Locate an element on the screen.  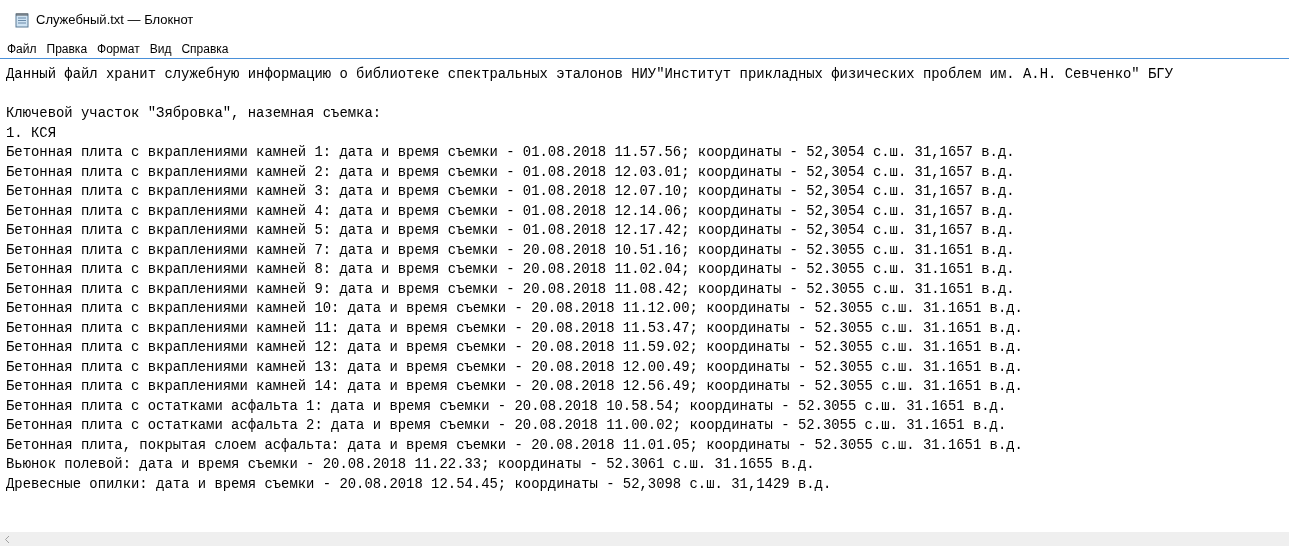
text-line: Бетонная плита с вкраплениями камней 10: дата и время съемки - 20.08.2018 11.12.00; координаты - 52.3055 с.ш. 31.1651 в.д. is located at coordinates (515, 308).